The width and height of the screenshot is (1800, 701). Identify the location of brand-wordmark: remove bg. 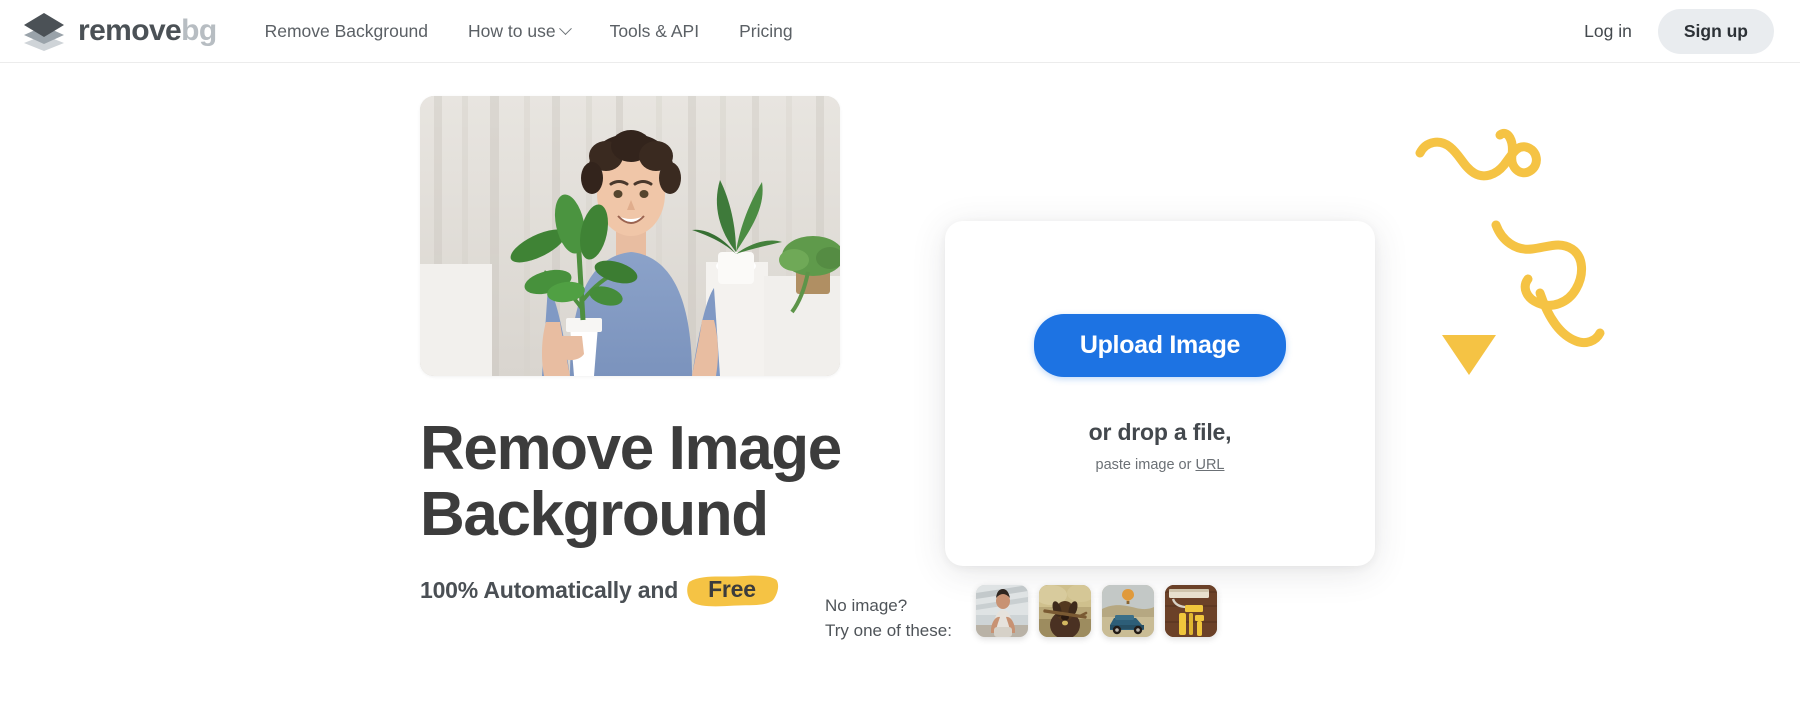
(147, 31).